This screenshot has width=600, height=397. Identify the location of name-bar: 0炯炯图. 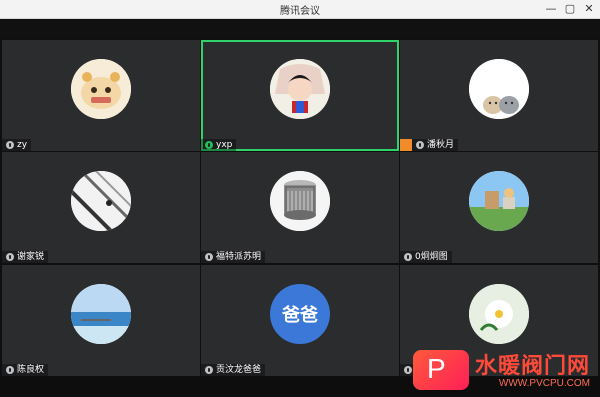
(426, 257).